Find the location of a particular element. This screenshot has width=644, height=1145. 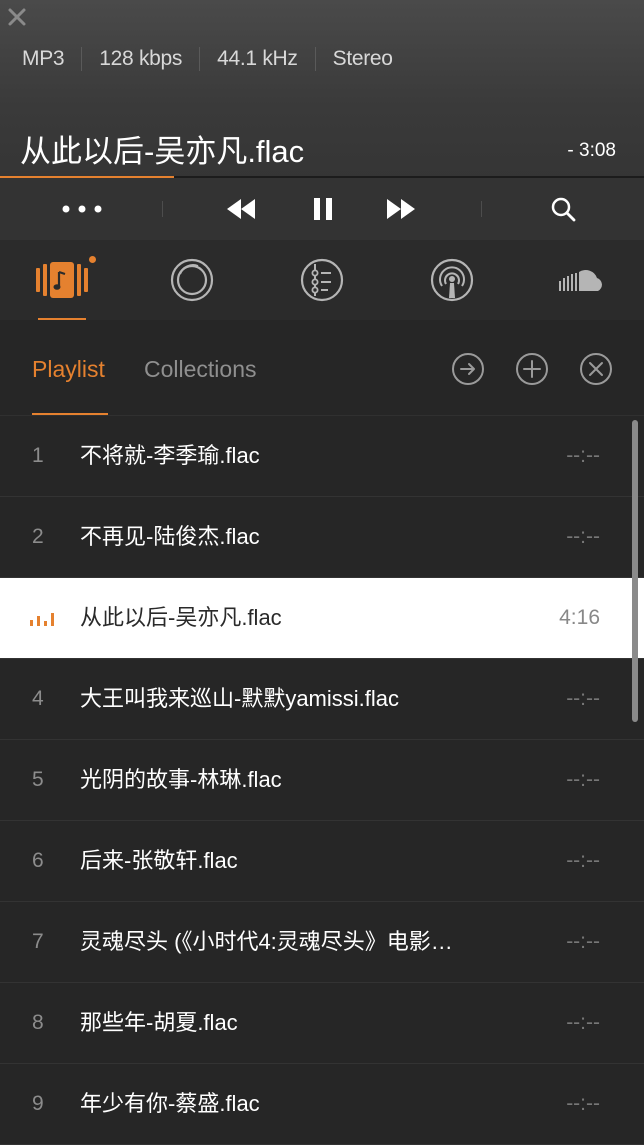

nav-radio is located at coordinates (192, 280).